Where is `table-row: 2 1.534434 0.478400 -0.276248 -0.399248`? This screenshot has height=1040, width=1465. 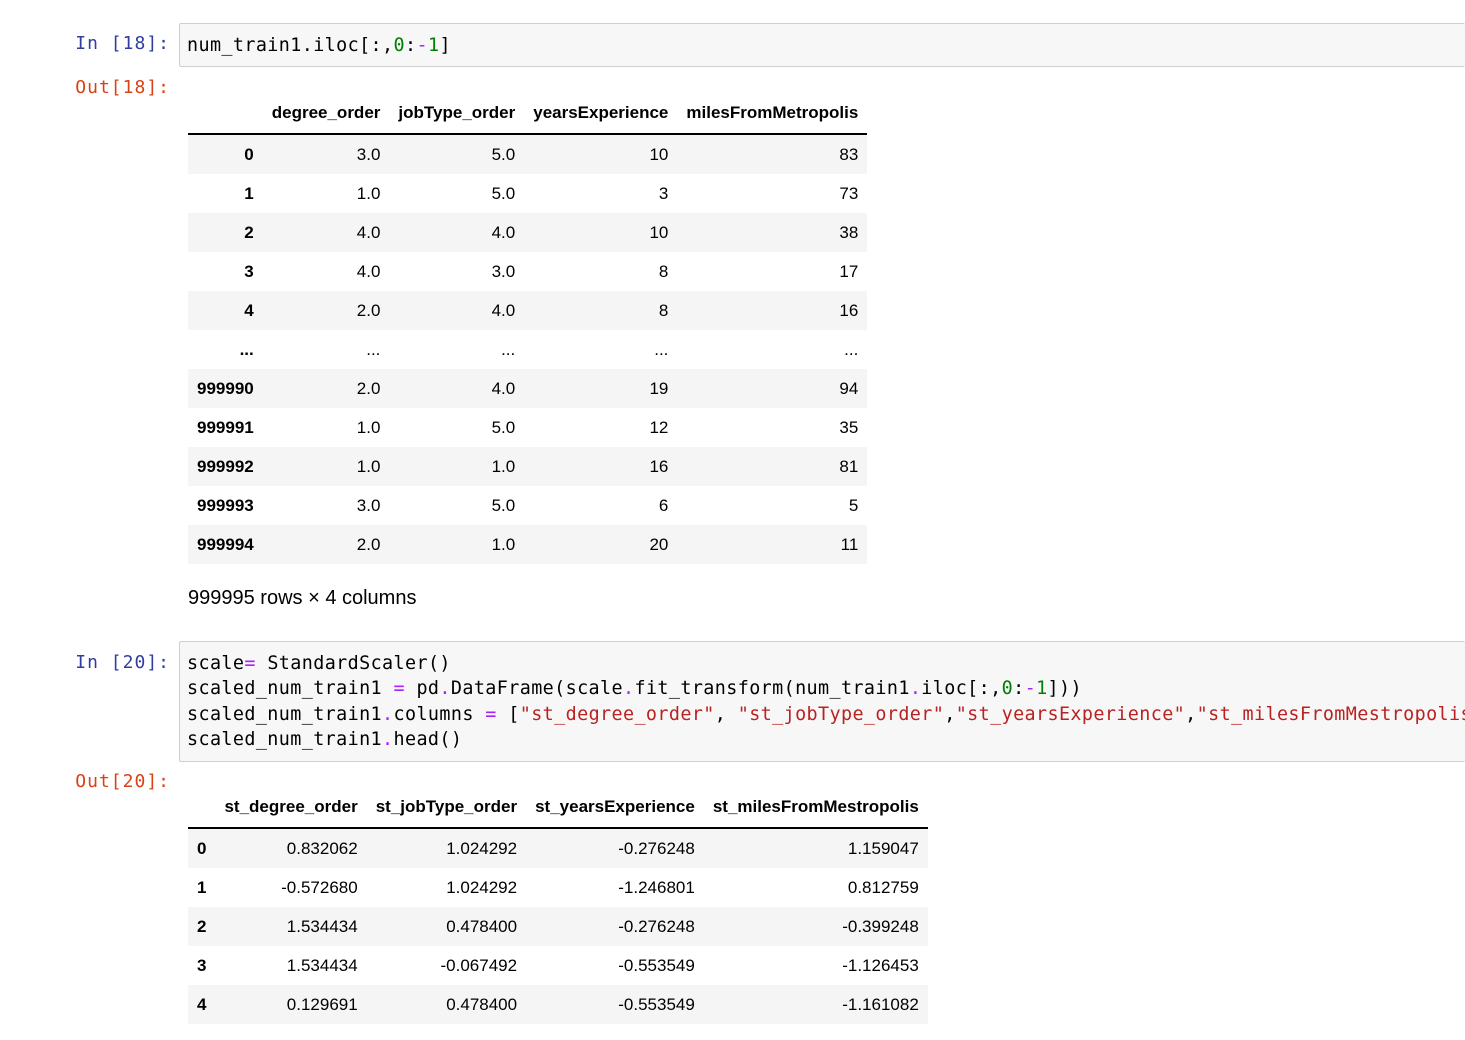
table-row: 2 1.534434 0.478400 -0.276248 -0.399248 is located at coordinates (558, 926).